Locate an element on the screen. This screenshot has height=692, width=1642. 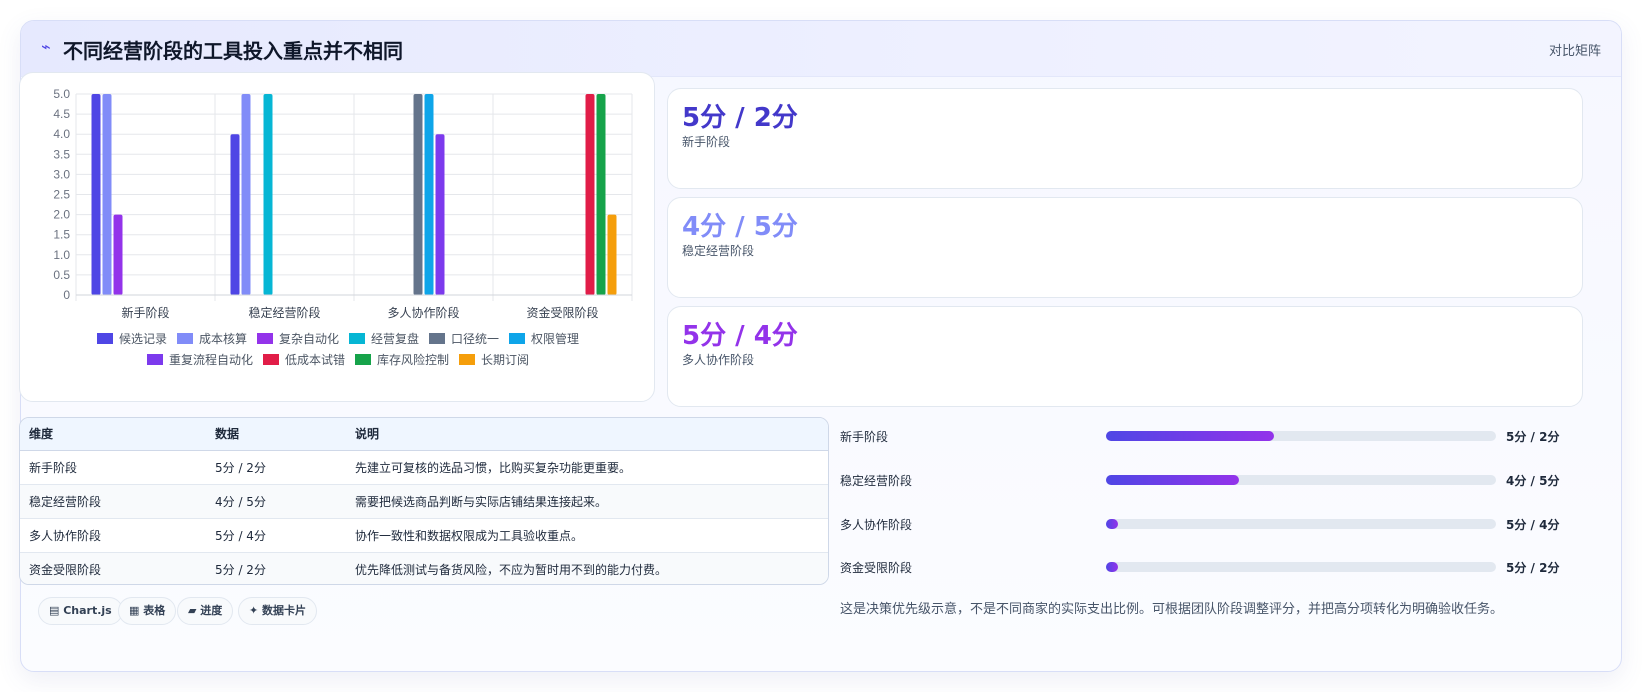
legend-label: 经营复盘 is located at coordinates (395, 338).